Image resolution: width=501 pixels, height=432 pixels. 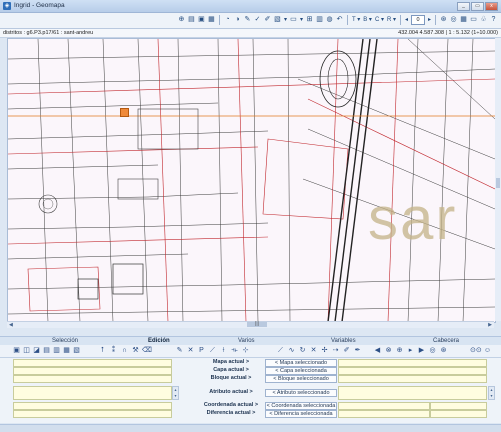 What do you see at coordinates (234, 351) in the screenshot?
I see `edit-split-icon: ⟛` at bounding box center [234, 351].